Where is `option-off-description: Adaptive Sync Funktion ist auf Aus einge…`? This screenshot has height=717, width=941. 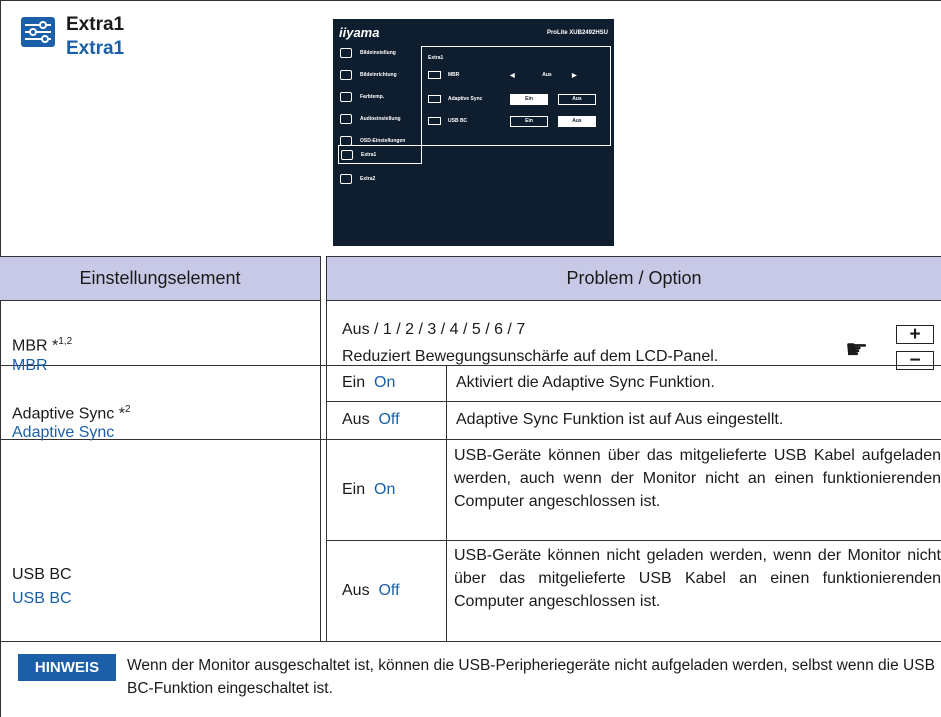 option-off-description: Adaptive Sync Funktion ist auf Aus einge… is located at coordinates (620, 419).